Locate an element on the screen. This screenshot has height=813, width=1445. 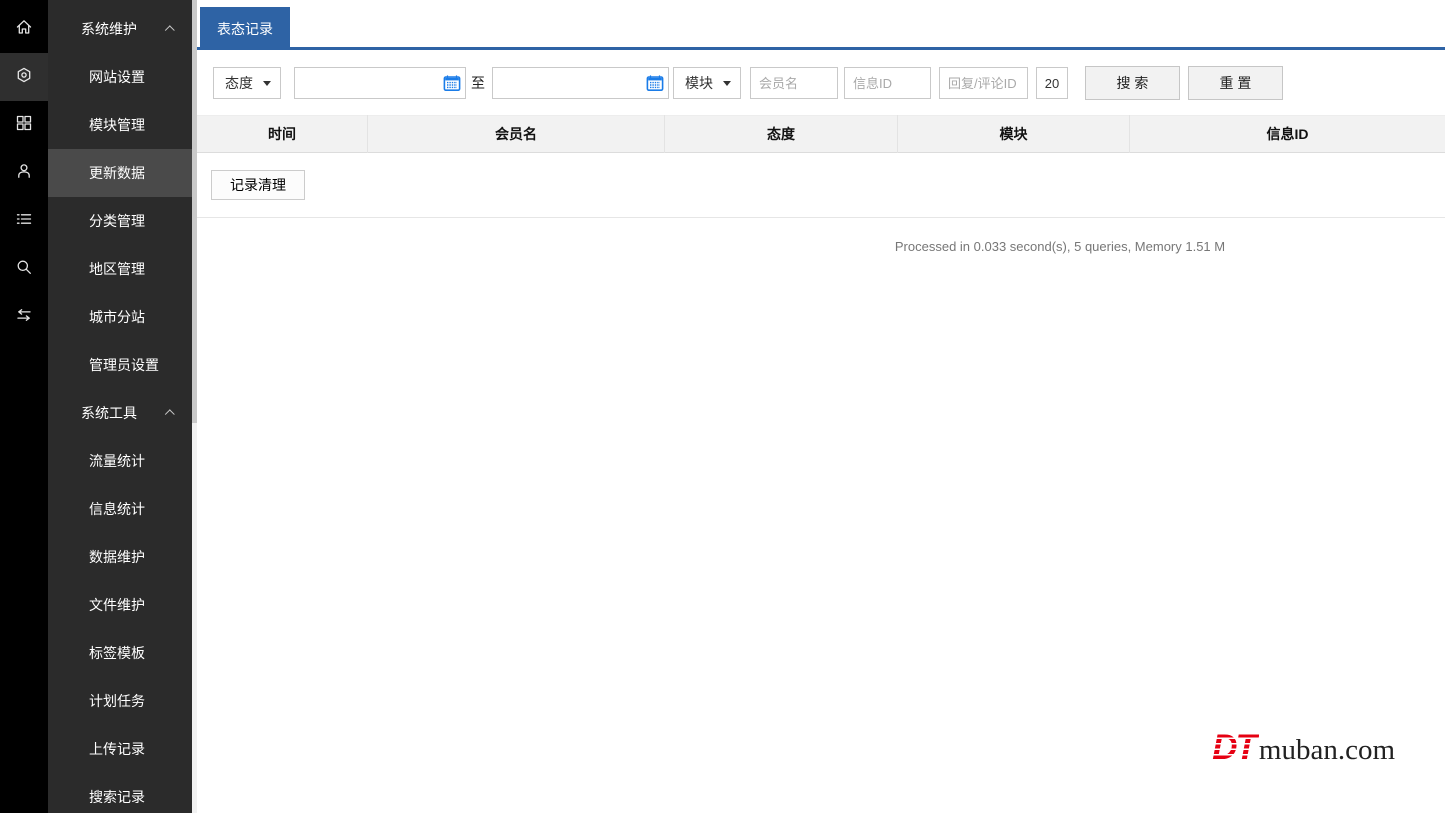
icon-rail is located at coordinates (24, 406).